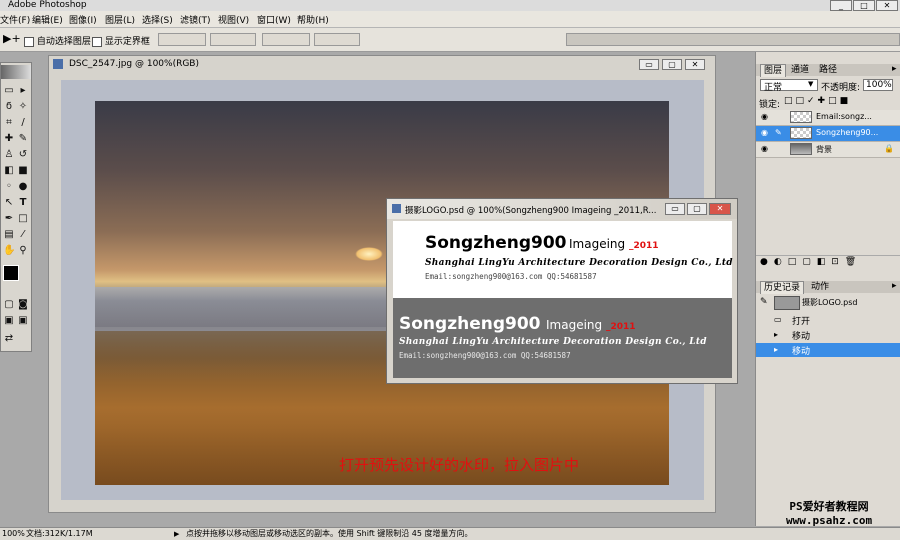  What do you see at coordinates (597, 244) in the screenshot?
I see `imageing-label: Imageing` at bounding box center [597, 244].